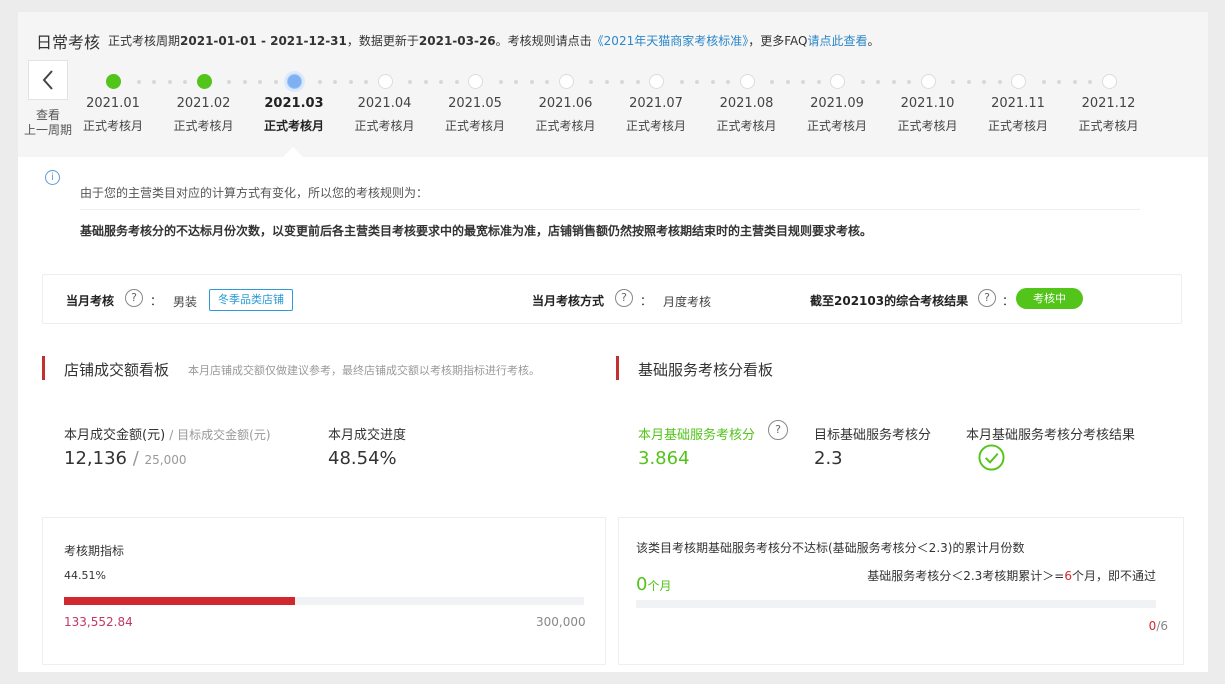  What do you see at coordinates (113, 103) in the screenshot?
I see `timeline-month-label: 2021.01` at bounding box center [113, 103].